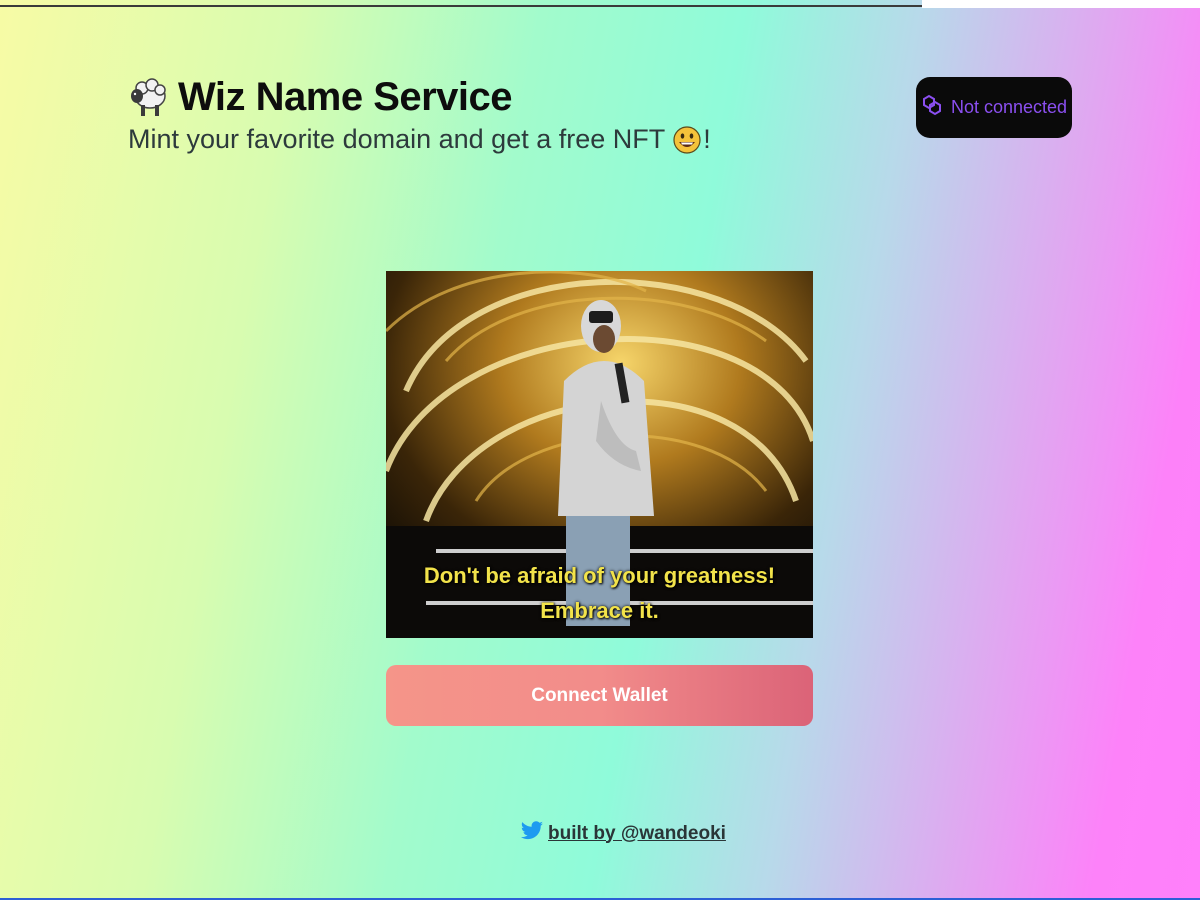  I want to click on subtitle-suffix: !, so click(707, 139).